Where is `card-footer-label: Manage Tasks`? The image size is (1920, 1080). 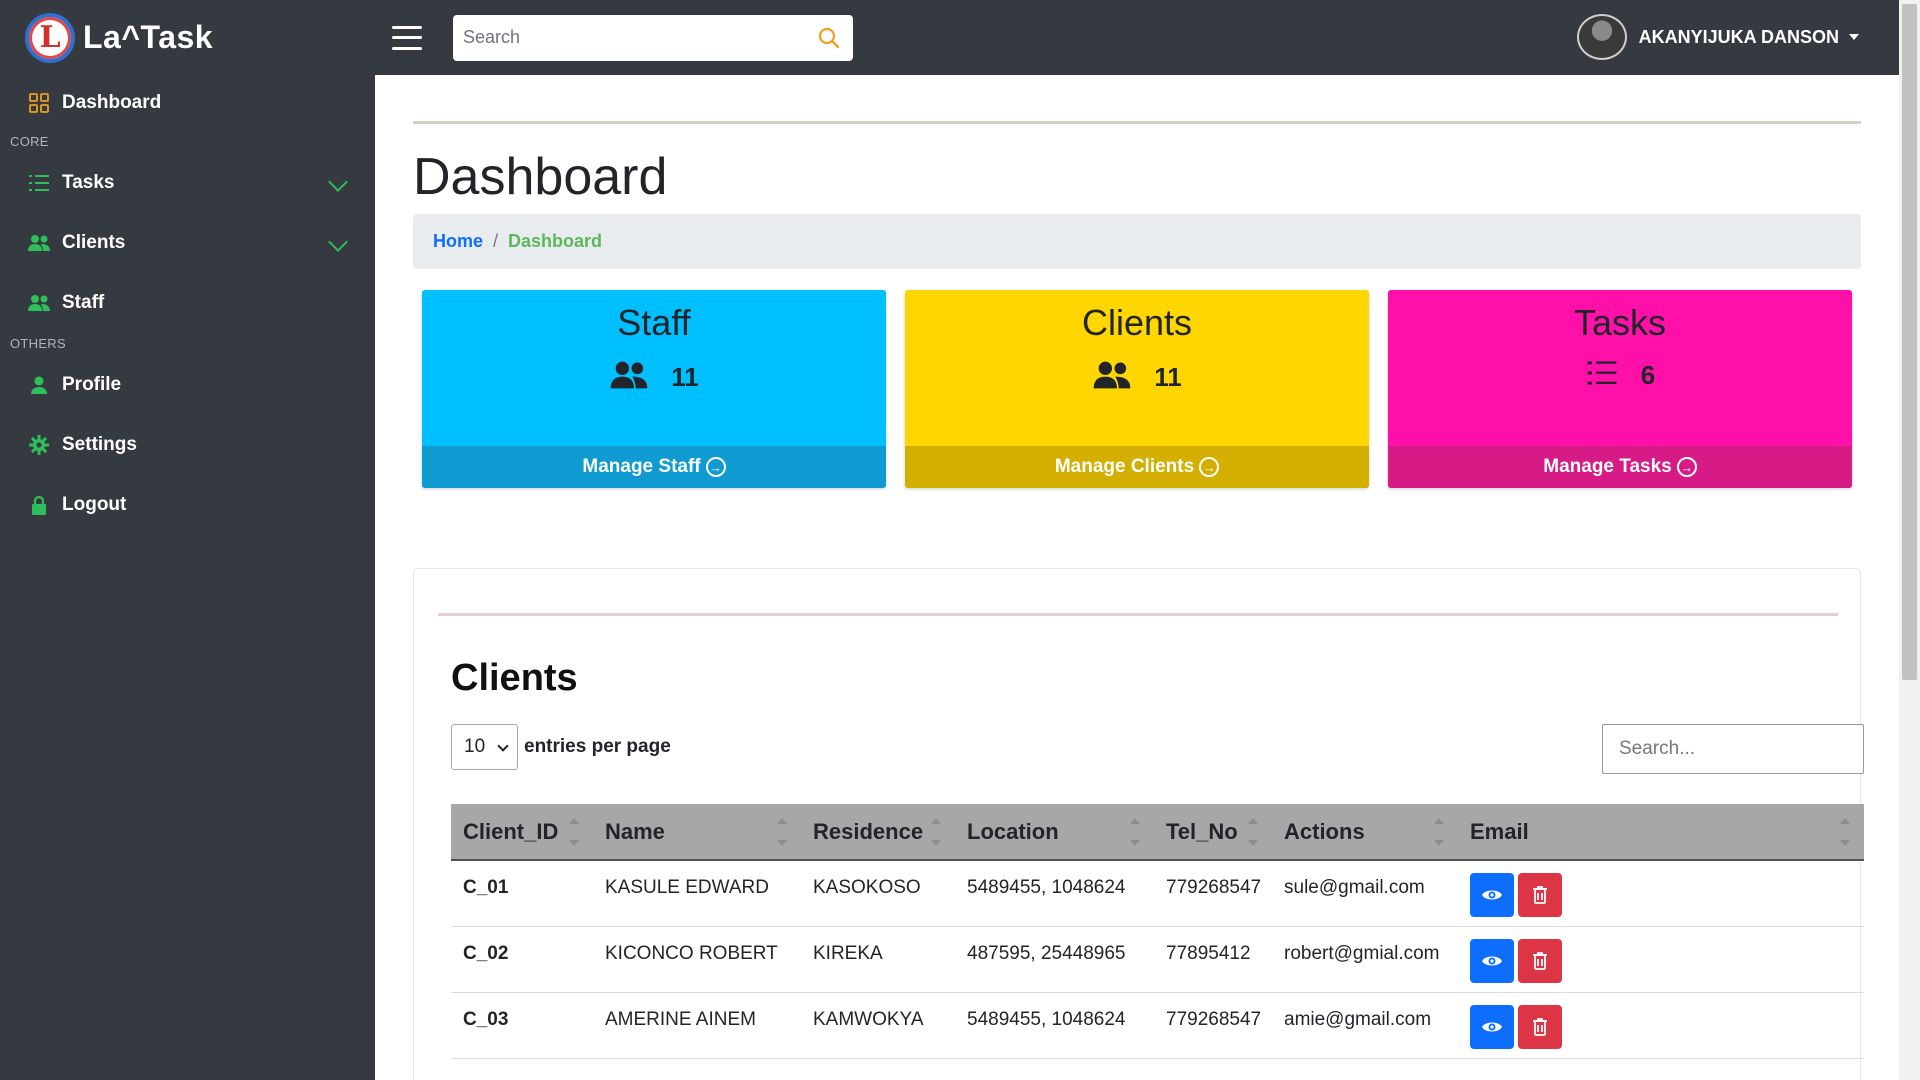 card-footer-label: Manage Tasks is located at coordinates (1607, 466).